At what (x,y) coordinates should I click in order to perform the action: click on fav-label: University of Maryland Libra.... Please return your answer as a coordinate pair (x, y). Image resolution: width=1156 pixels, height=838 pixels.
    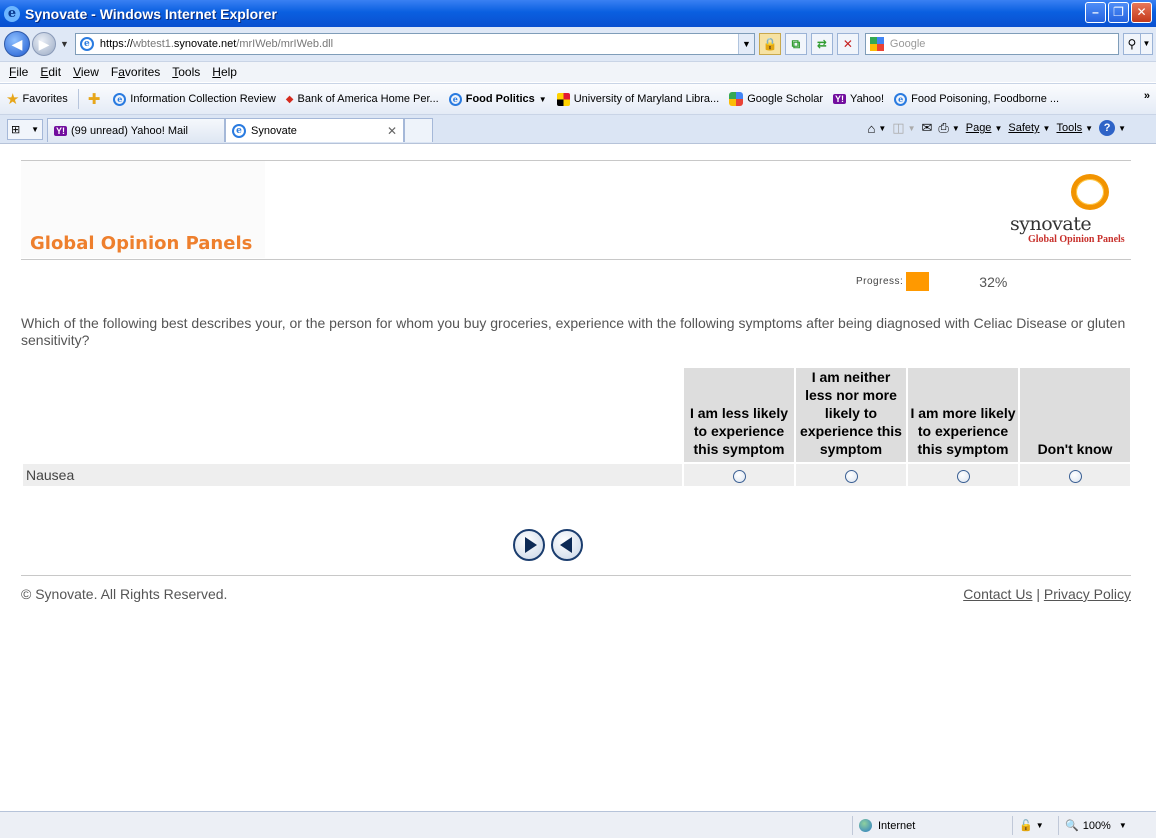
    Looking at the image, I should click on (646, 99).